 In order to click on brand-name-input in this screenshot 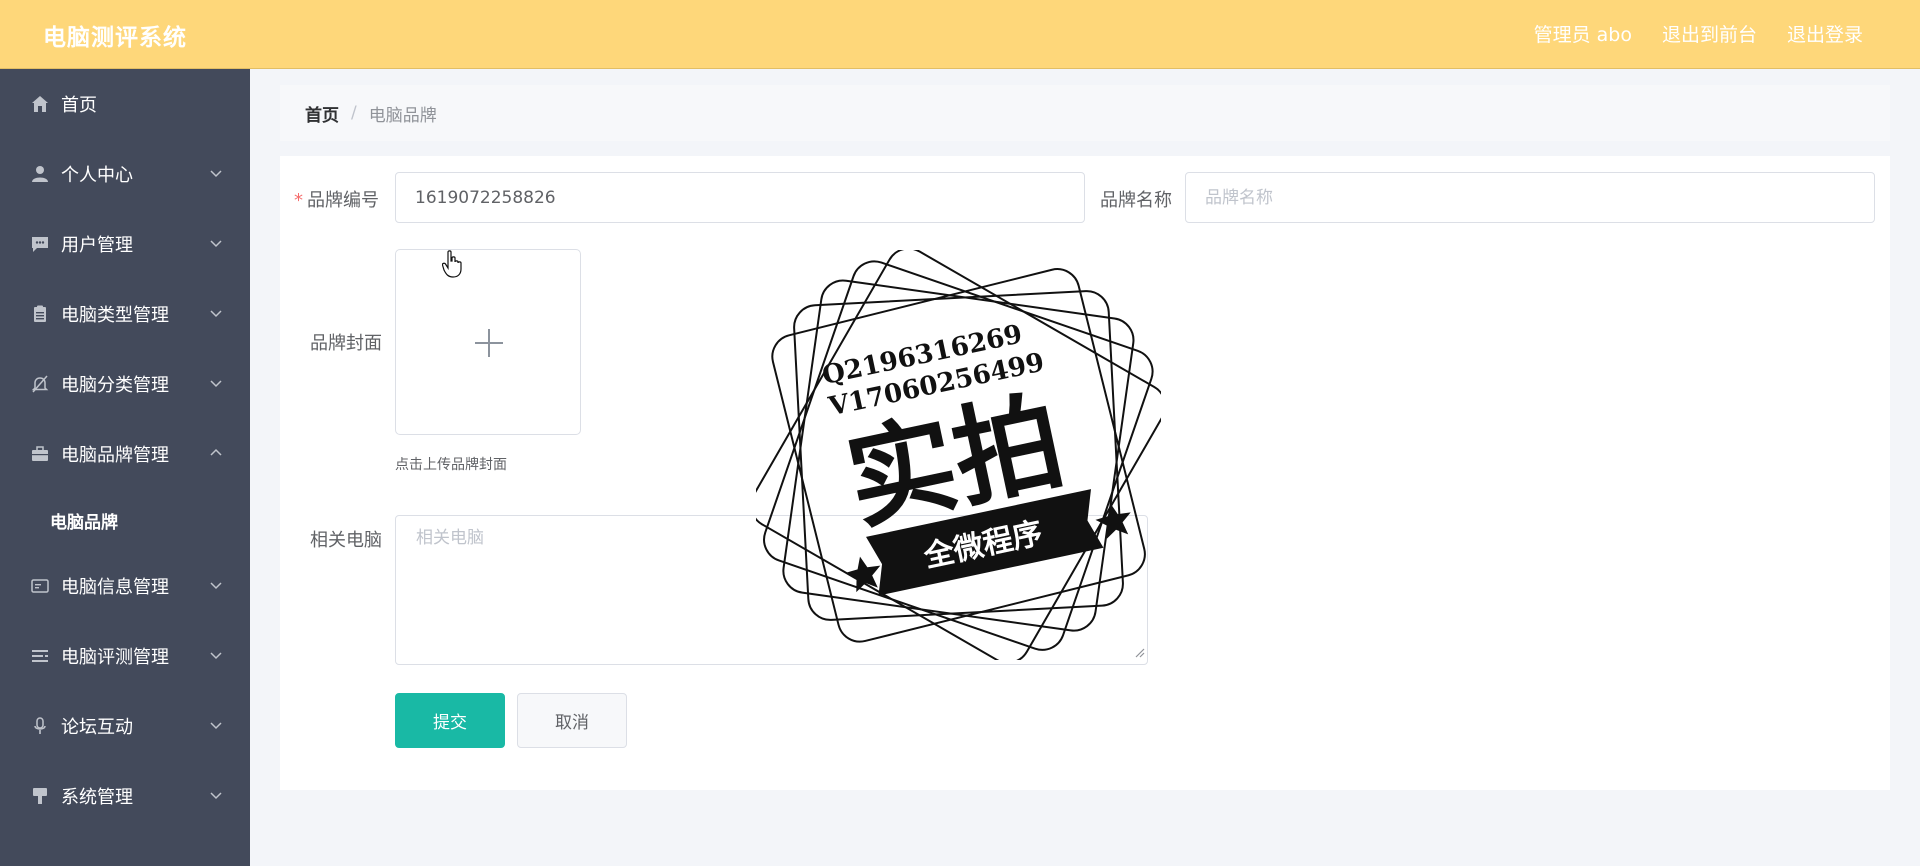, I will do `click(1530, 197)`.